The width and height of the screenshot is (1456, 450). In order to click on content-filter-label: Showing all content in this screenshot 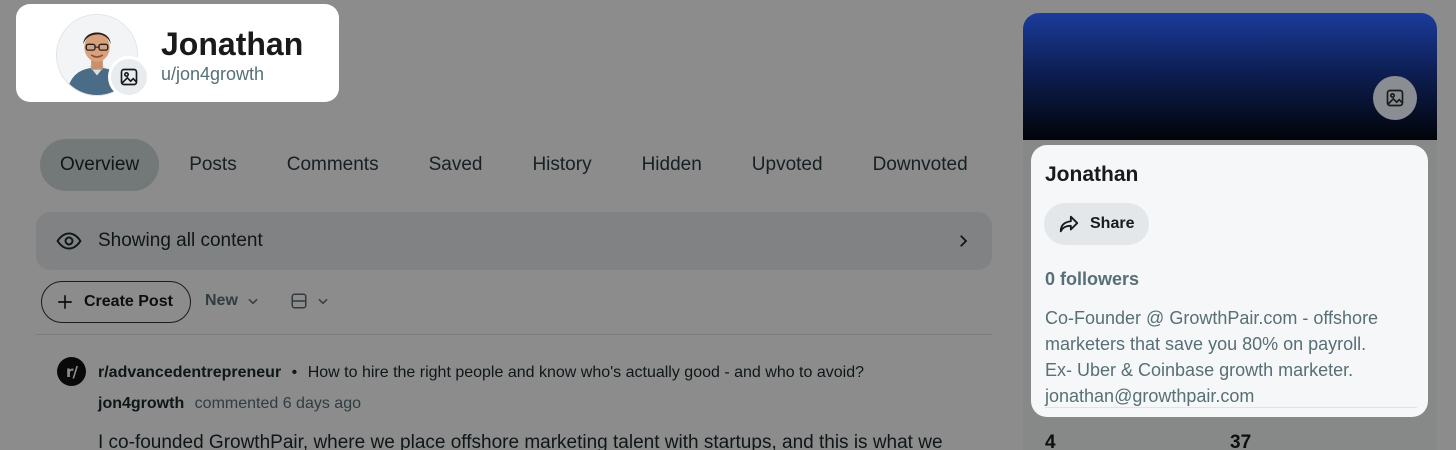, I will do `click(180, 240)`.